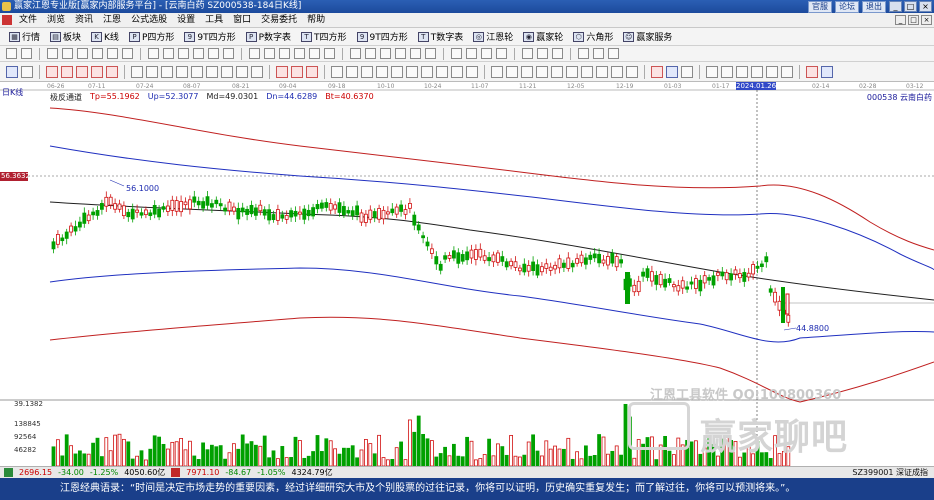 This screenshot has height=500, width=934. What do you see at coordinates (900, 20) in the screenshot?
I see `mdi-minimize-button: _` at bounding box center [900, 20].